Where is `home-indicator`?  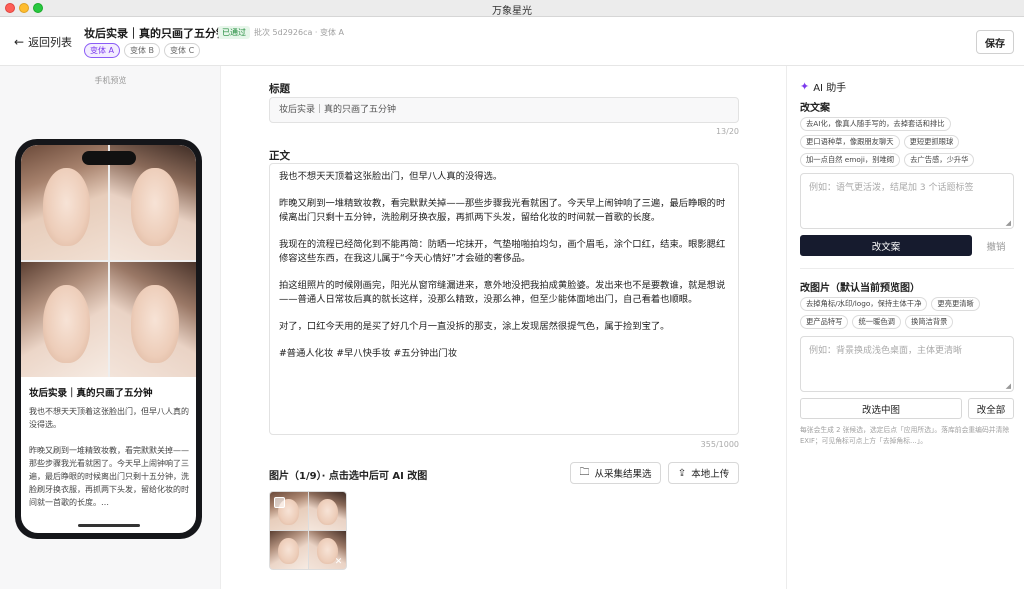
home-indicator is located at coordinates (109, 525).